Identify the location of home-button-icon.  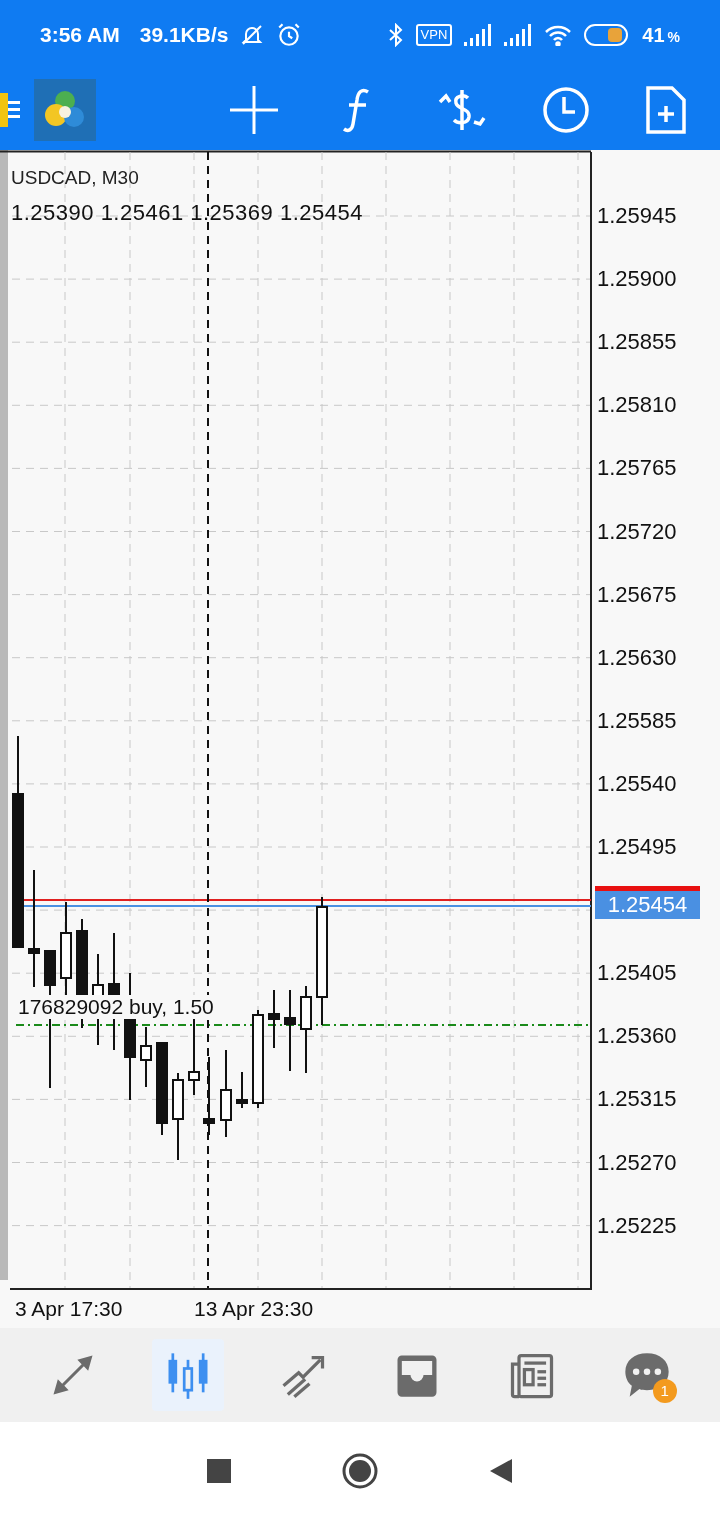
(360, 1471).